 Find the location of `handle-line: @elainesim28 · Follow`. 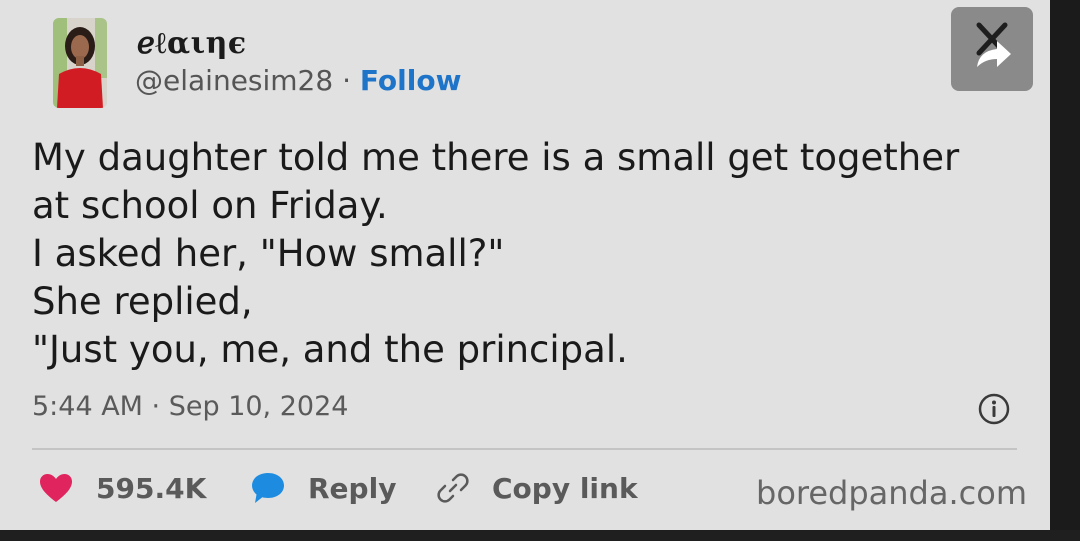

handle-line: @elainesim28 · Follow is located at coordinates (298, 80).